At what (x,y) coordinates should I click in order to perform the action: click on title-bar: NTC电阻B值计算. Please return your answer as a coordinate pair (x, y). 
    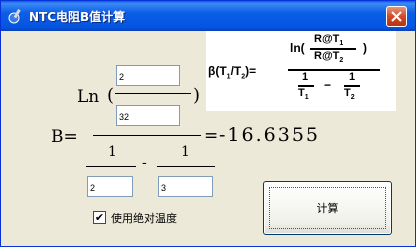
    Looking at the image, I should click on (208, 16).